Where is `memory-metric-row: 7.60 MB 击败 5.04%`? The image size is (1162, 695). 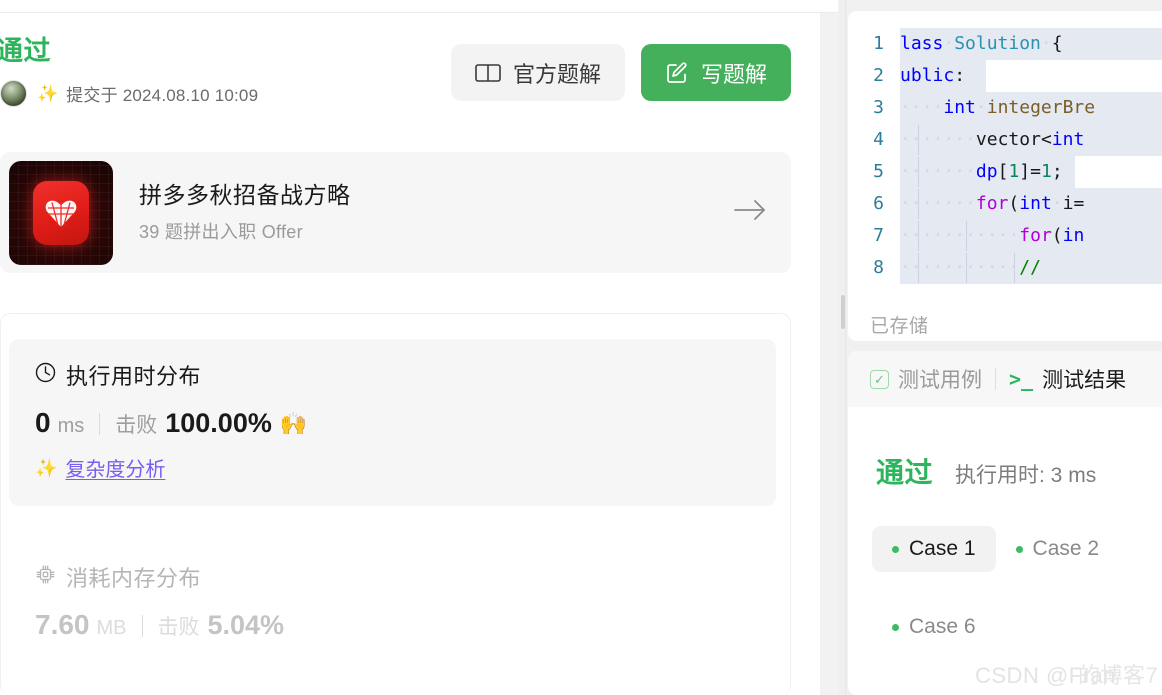
memory-metric-row: 7.60 MB 击败 5.04% is located at coordinates (392, 625).